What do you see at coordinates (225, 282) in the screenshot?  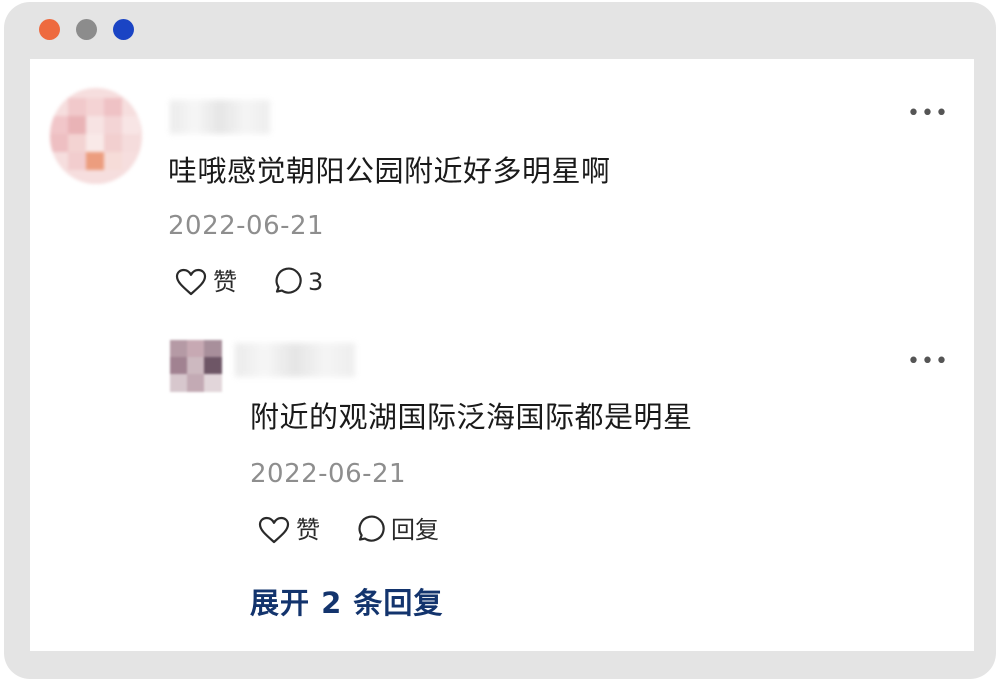 I see `like-label: 赞` at bounding box center [225, 282].